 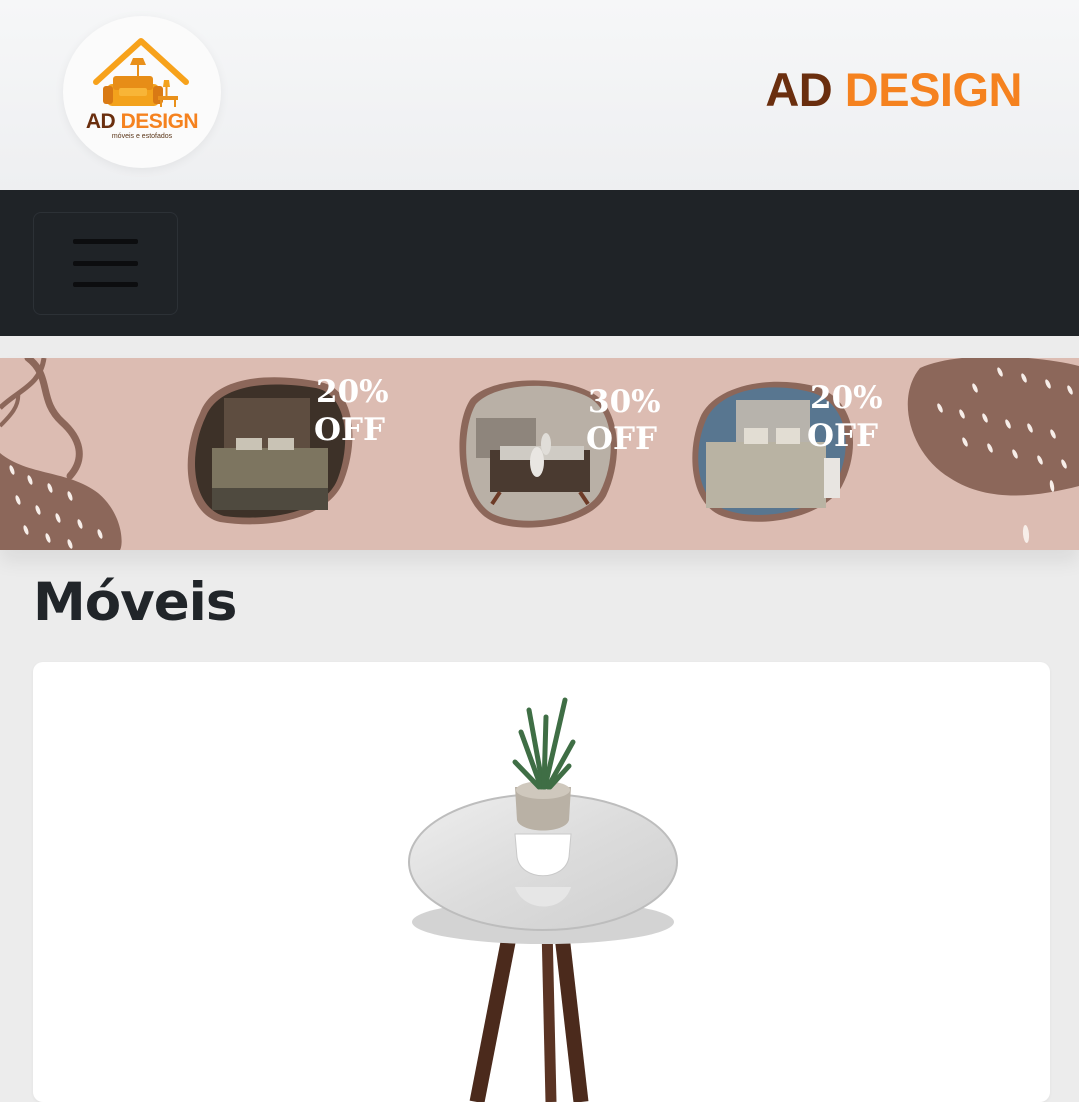 I want to click on offer-3-percent: 20%, so click(x=846, y=398).